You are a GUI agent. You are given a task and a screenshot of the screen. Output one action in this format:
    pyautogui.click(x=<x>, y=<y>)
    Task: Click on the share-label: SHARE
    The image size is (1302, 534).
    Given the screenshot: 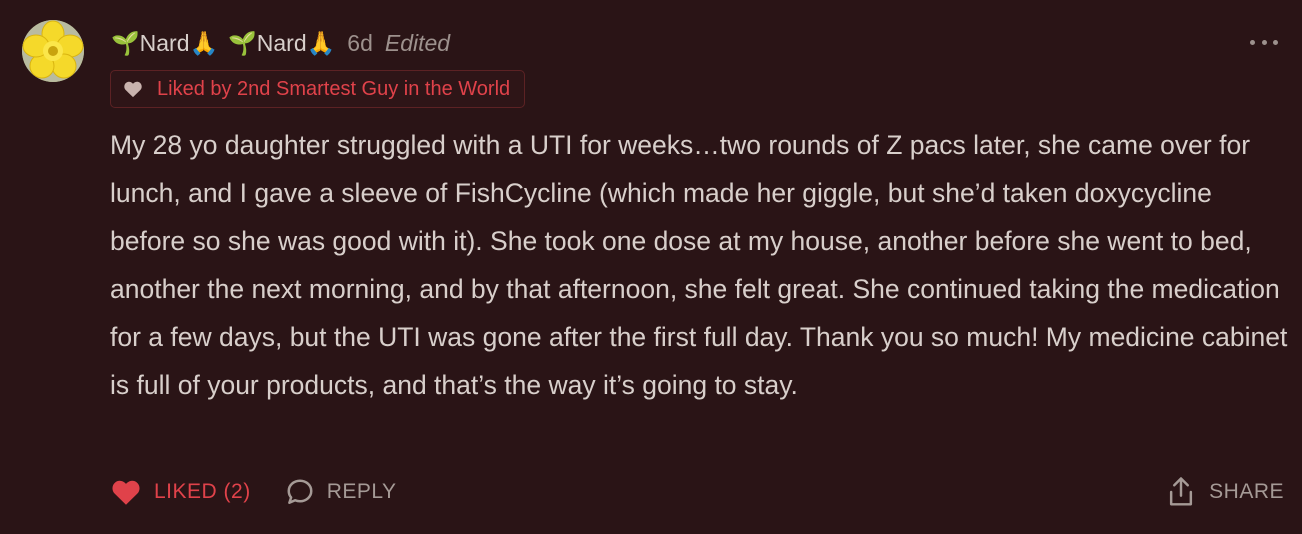 What is the action you would take?
    pyautogui.click(x=1246, y=491)
    